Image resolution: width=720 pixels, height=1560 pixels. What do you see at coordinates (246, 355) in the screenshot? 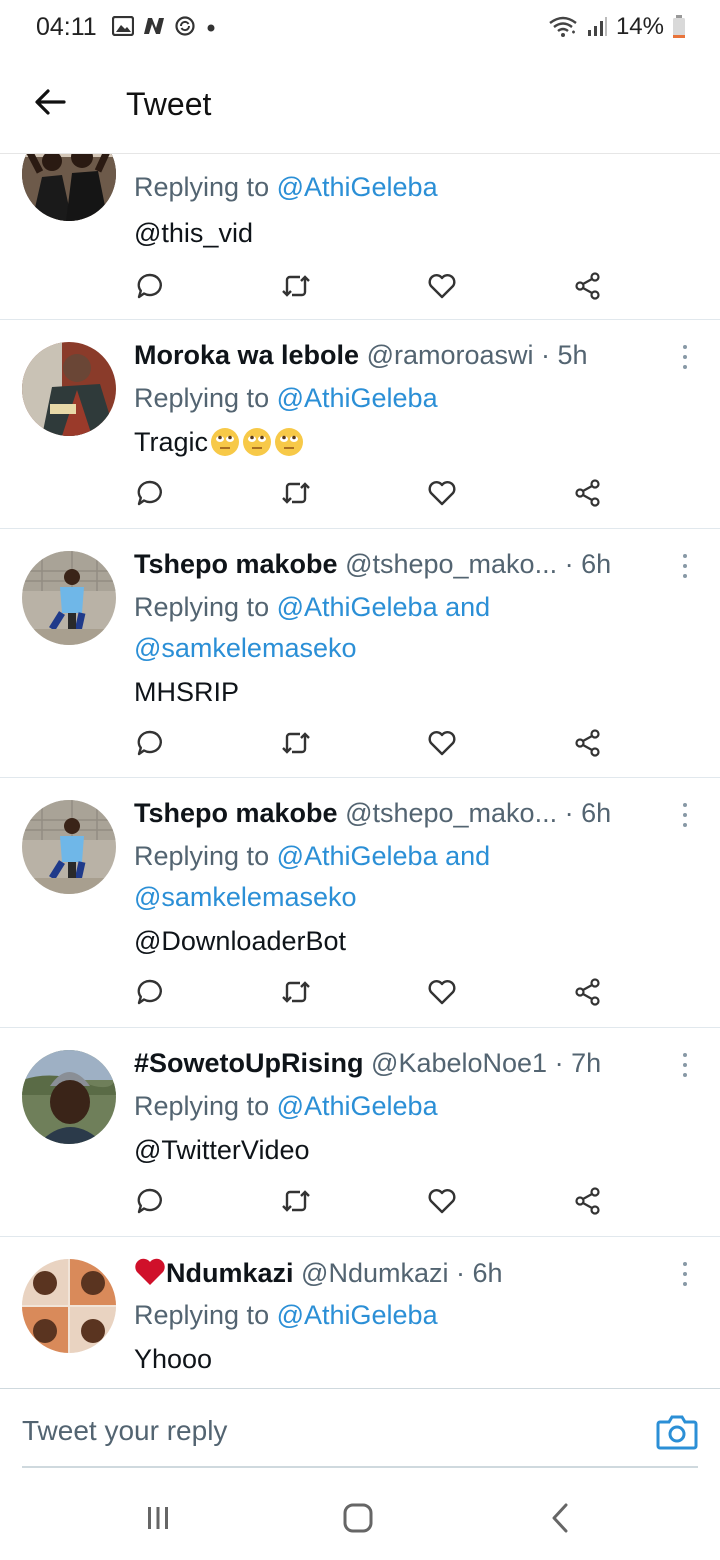
I see `author-name: Moroka wa lebole` at bounding box center [246, 355].